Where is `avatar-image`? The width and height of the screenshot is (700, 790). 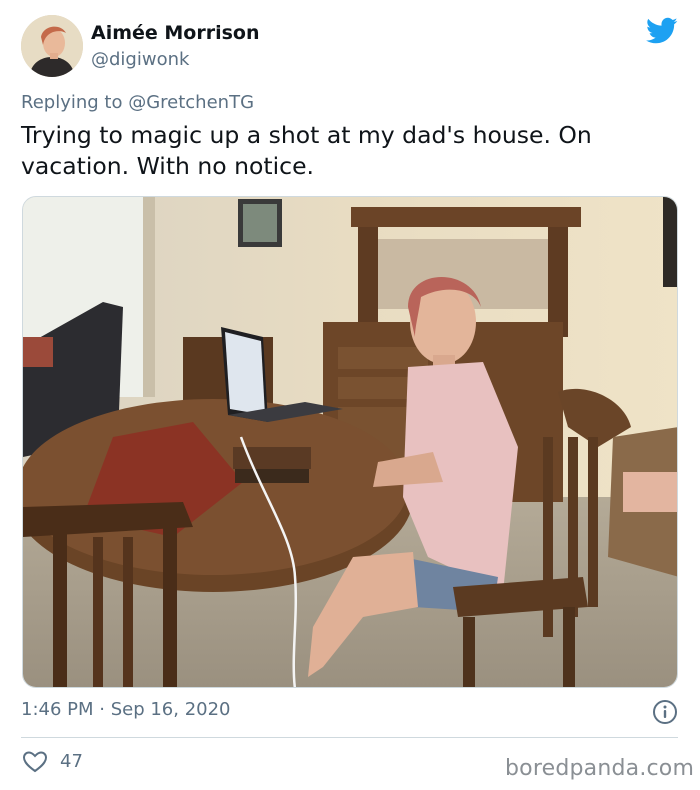 avatar-image is located at coordinates (52, 46).